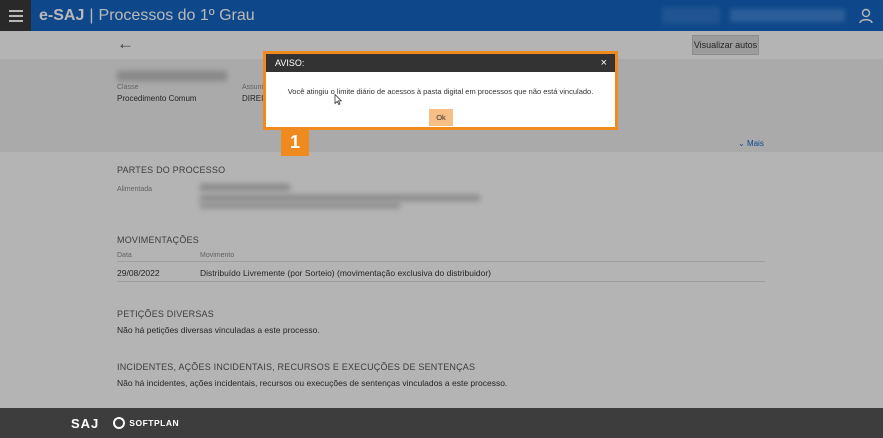 This screenshot has width=883, height=438. What do you see at coordinates (119, 423) in the screenshot?
I see `softplan-logo-icon` at bounding box center [119, 423].